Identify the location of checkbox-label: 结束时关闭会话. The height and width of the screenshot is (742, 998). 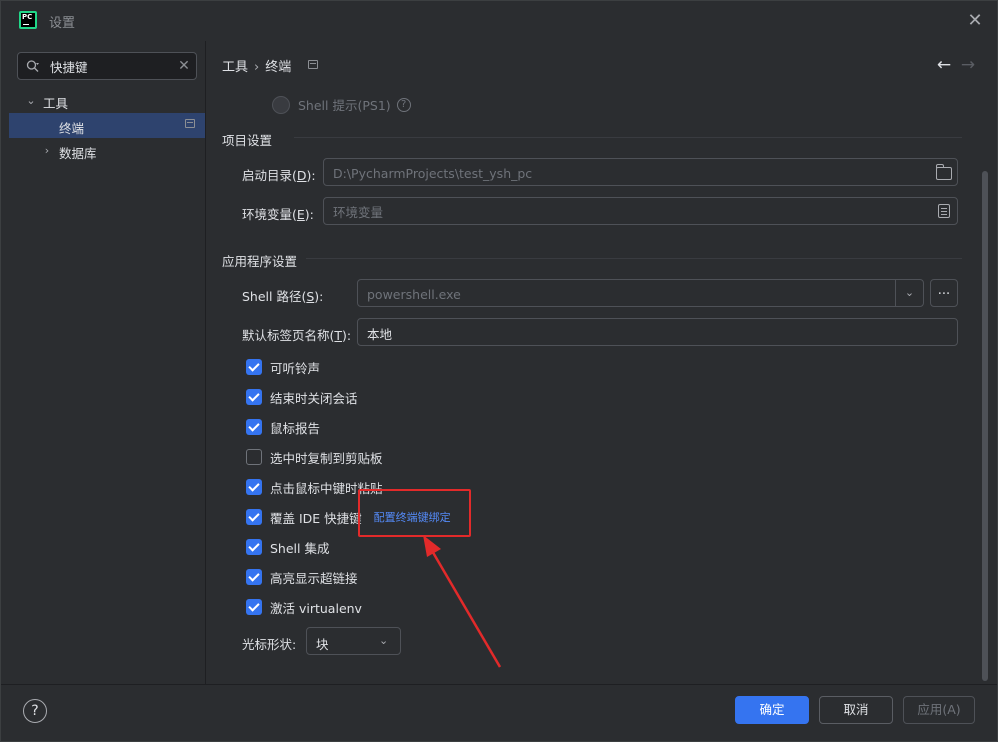
(314, 398).